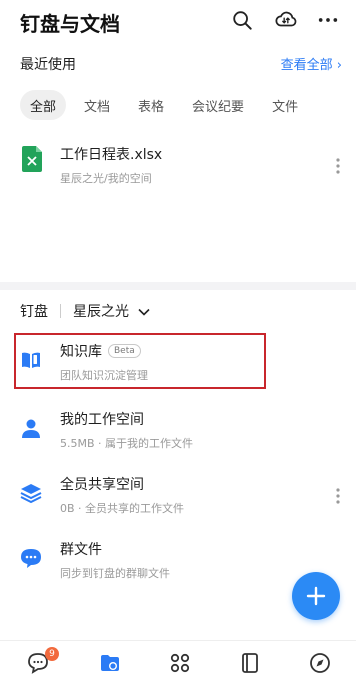  What do you see at coordinates (31, 360) in the screenshot?
I see `book-icon` at bounding box center [31, 360].